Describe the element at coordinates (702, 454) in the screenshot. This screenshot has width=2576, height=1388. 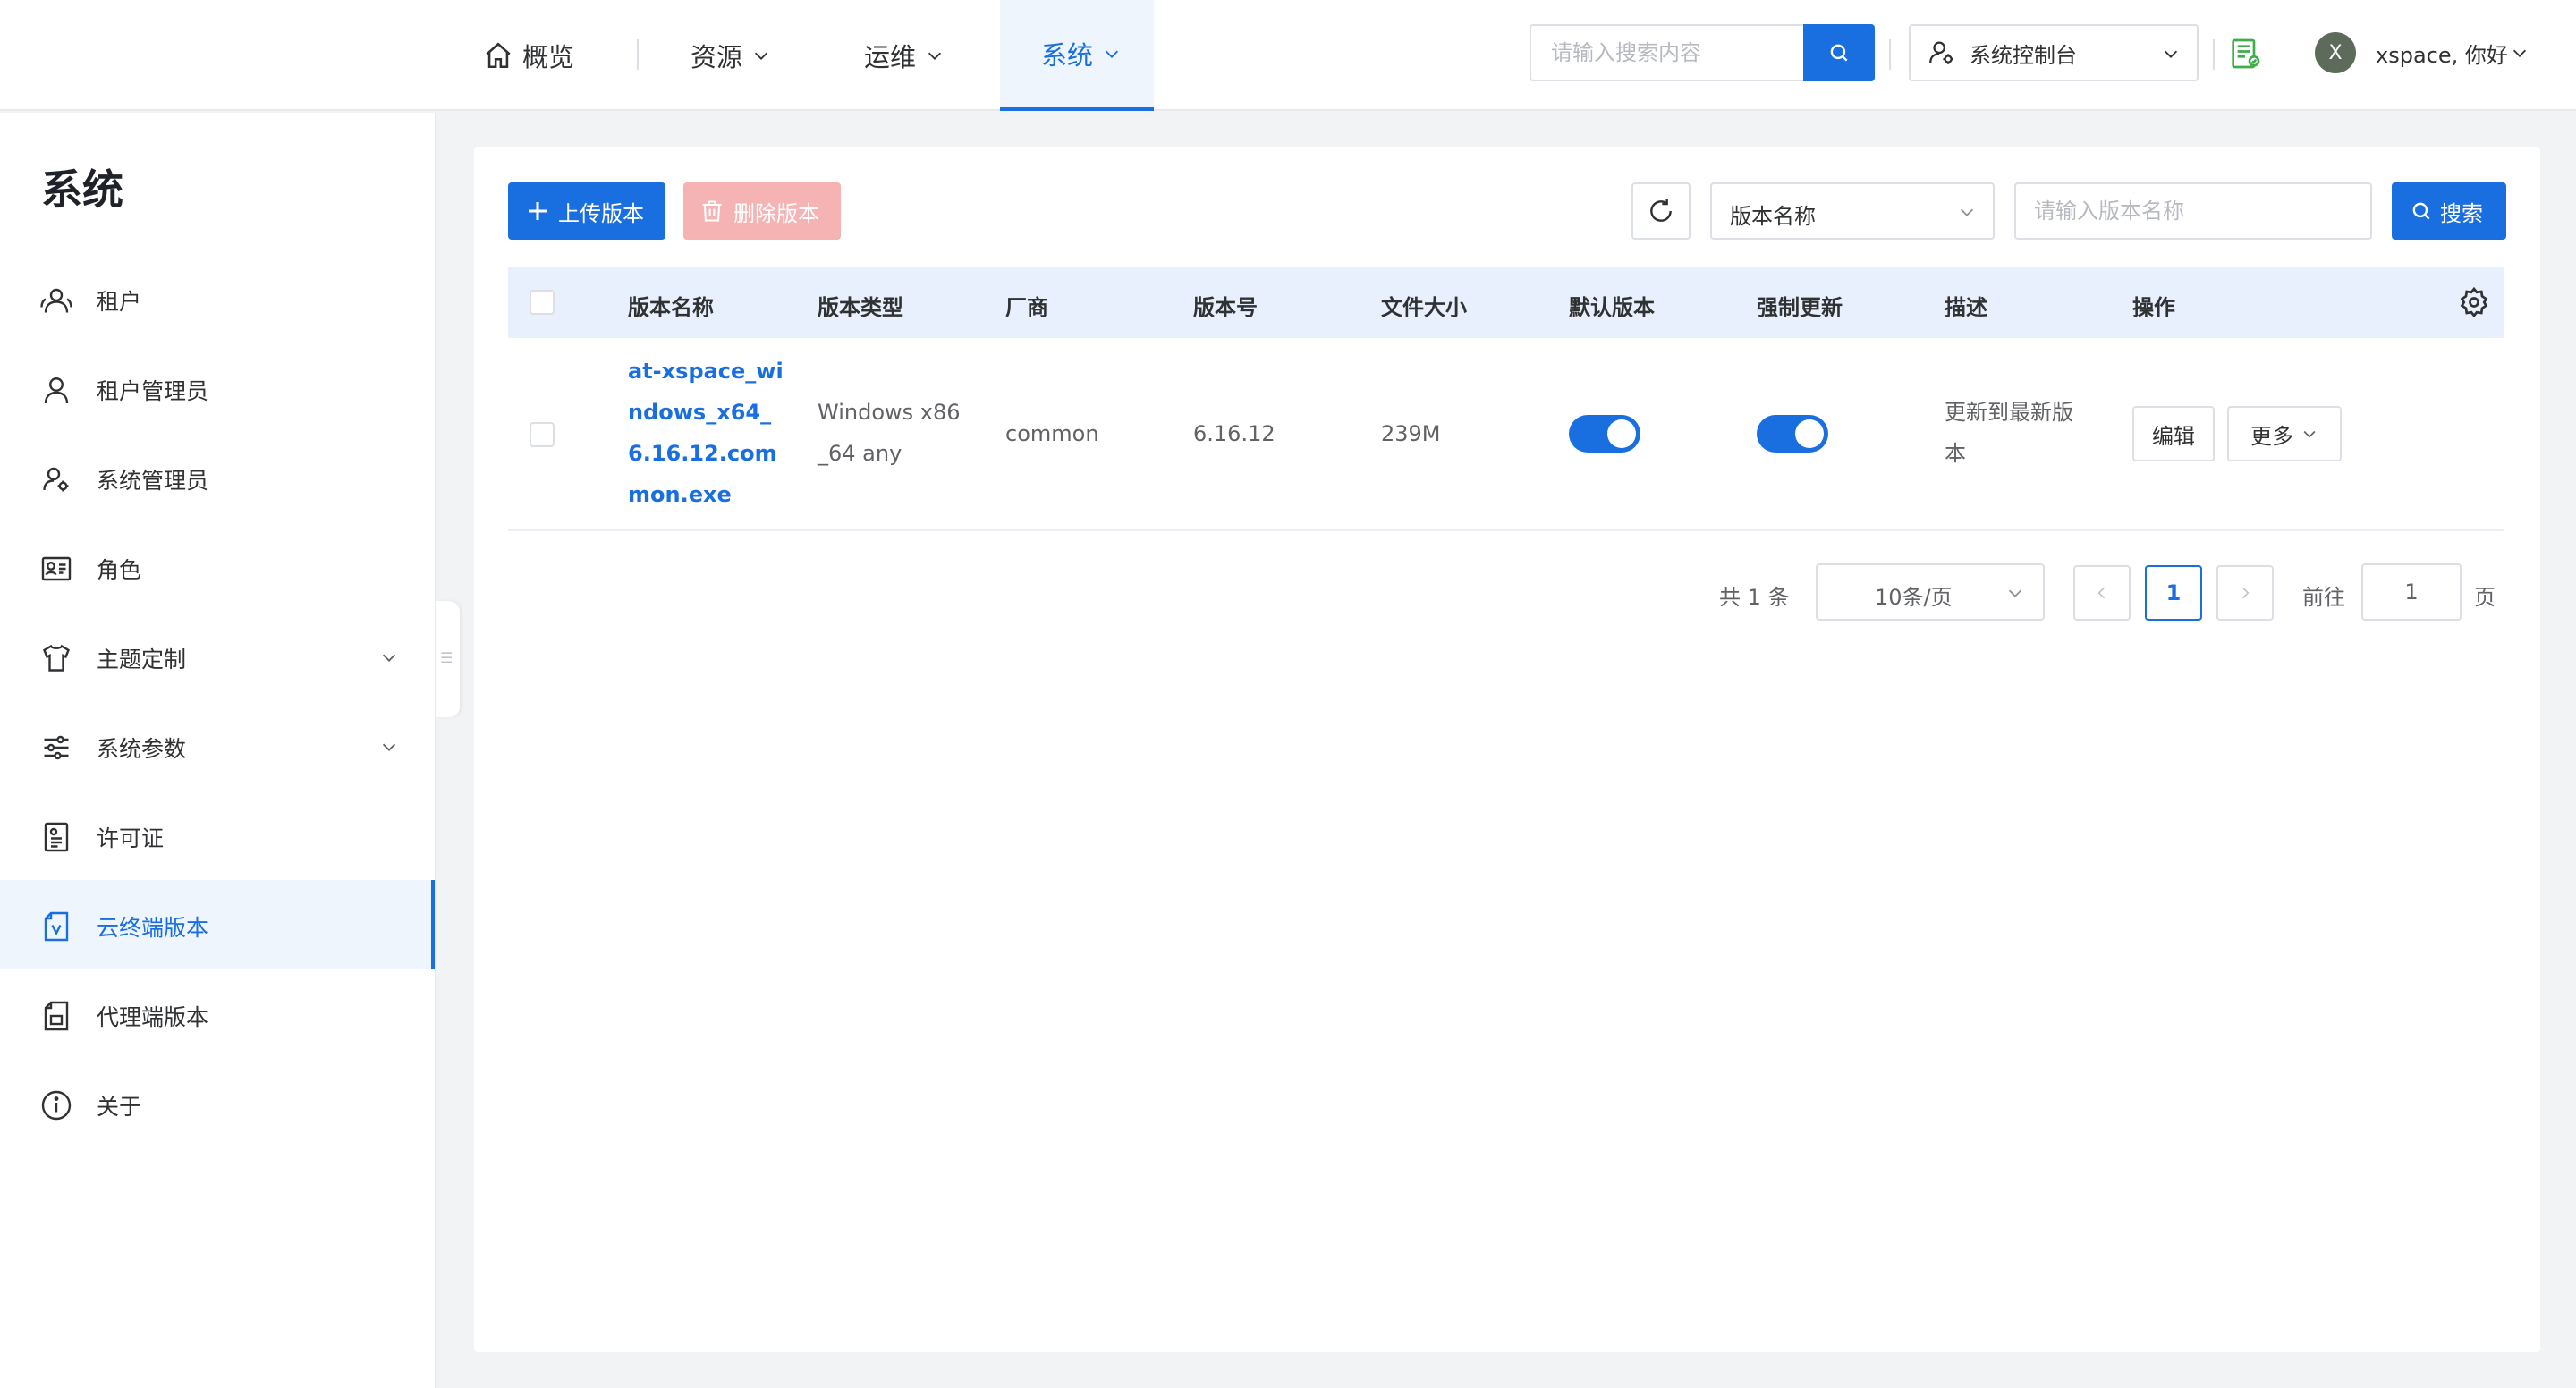
I see `version-name-line: 6.16.12.com` at that location.